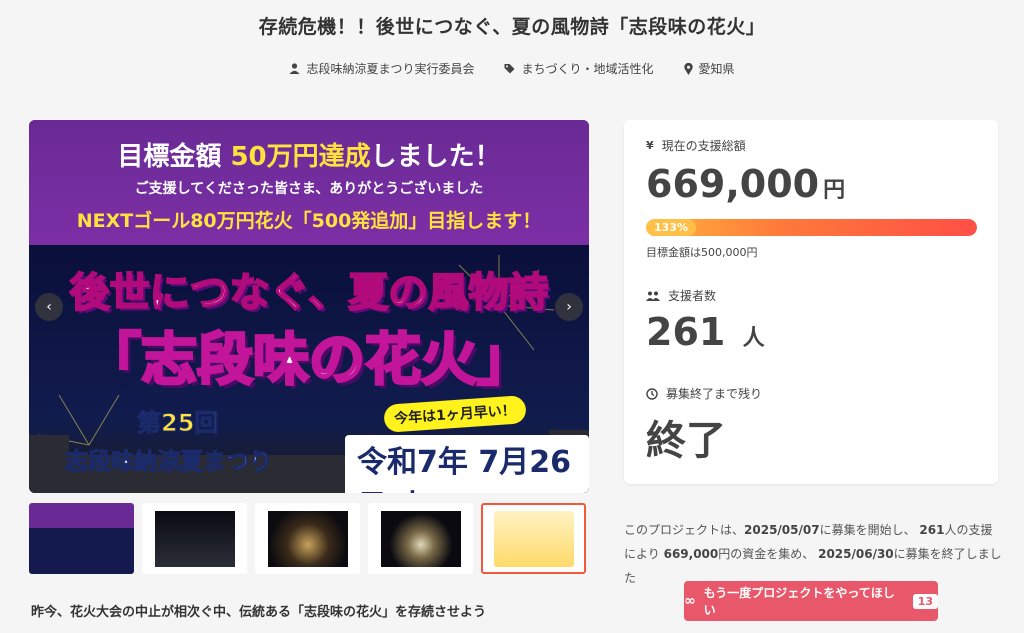  What do you see at coordinates (587, 69) in the screenshot?
I see `category-name: まちづくり・地域活性化` at bounding box center [587, 69].